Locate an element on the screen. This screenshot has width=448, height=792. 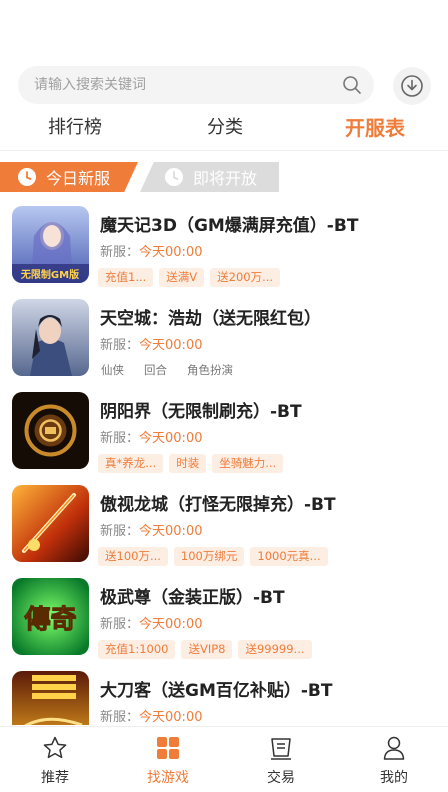
download-button is located at coordinates (412, 86).